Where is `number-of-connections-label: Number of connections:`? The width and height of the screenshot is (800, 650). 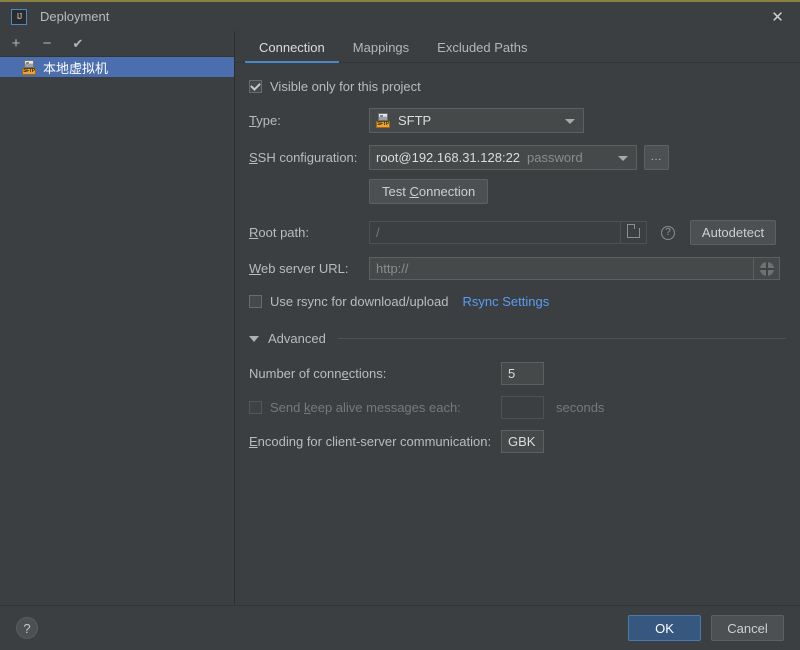 number-of-connections-label: Number of connections: is located at coordinates (318, 373).